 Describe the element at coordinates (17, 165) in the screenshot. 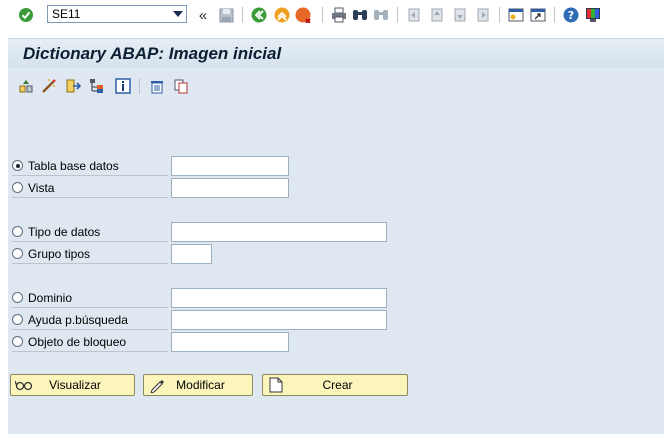

I see `radio-tabla-base-datos` at that location.